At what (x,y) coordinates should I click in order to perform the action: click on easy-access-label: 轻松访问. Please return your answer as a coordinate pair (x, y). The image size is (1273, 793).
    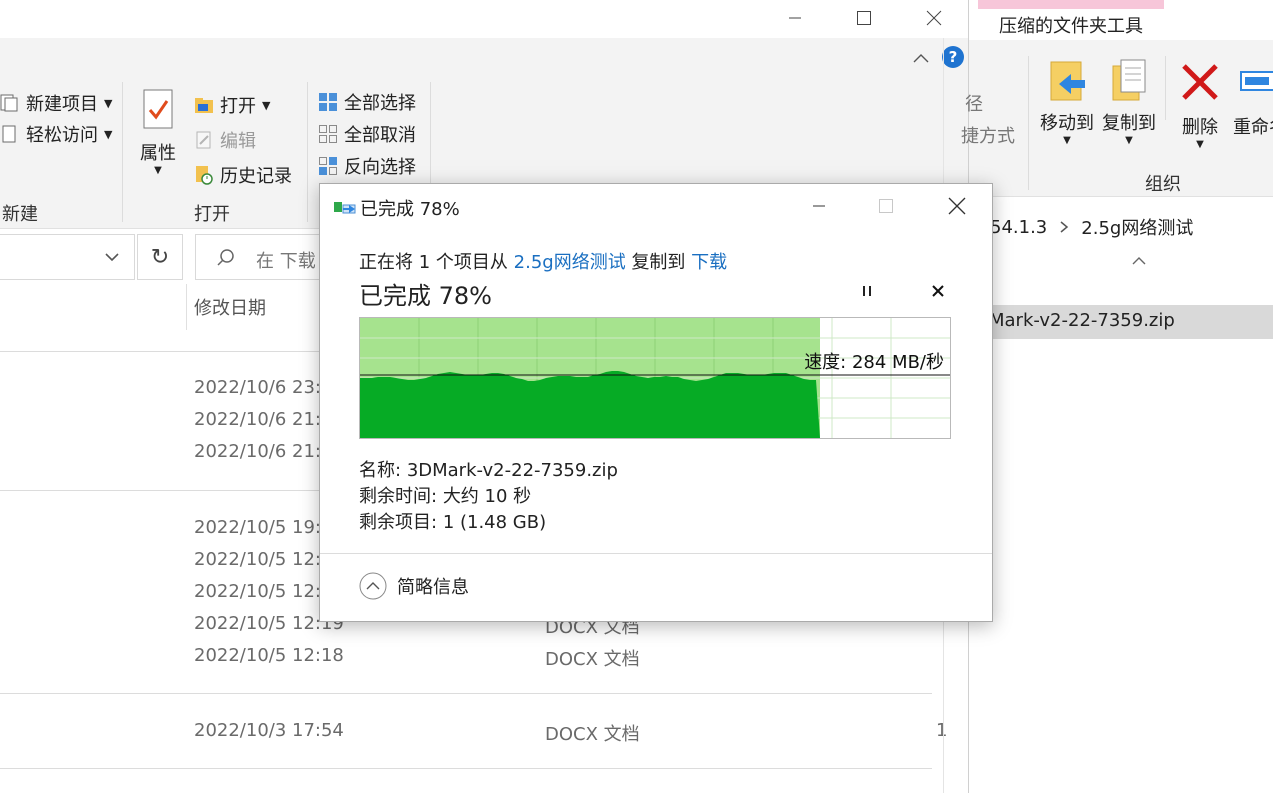
    Looking at the image, I should click on (62, 135).